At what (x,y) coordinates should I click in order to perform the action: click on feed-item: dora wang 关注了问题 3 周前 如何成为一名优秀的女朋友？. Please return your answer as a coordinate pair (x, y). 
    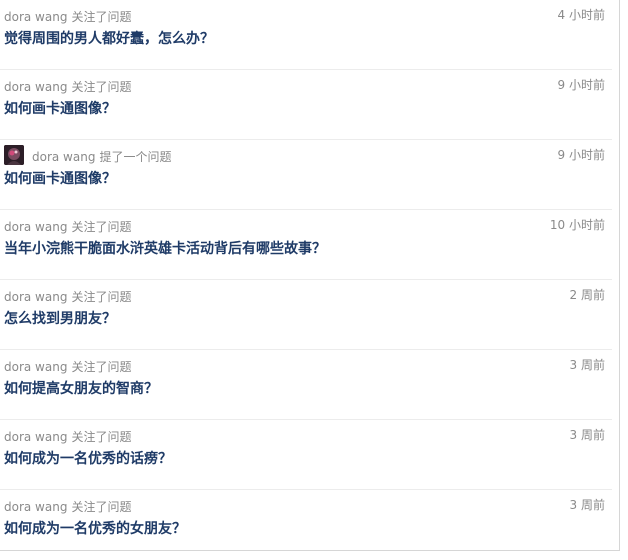
    Looking at the image, I should click on (306, 525).